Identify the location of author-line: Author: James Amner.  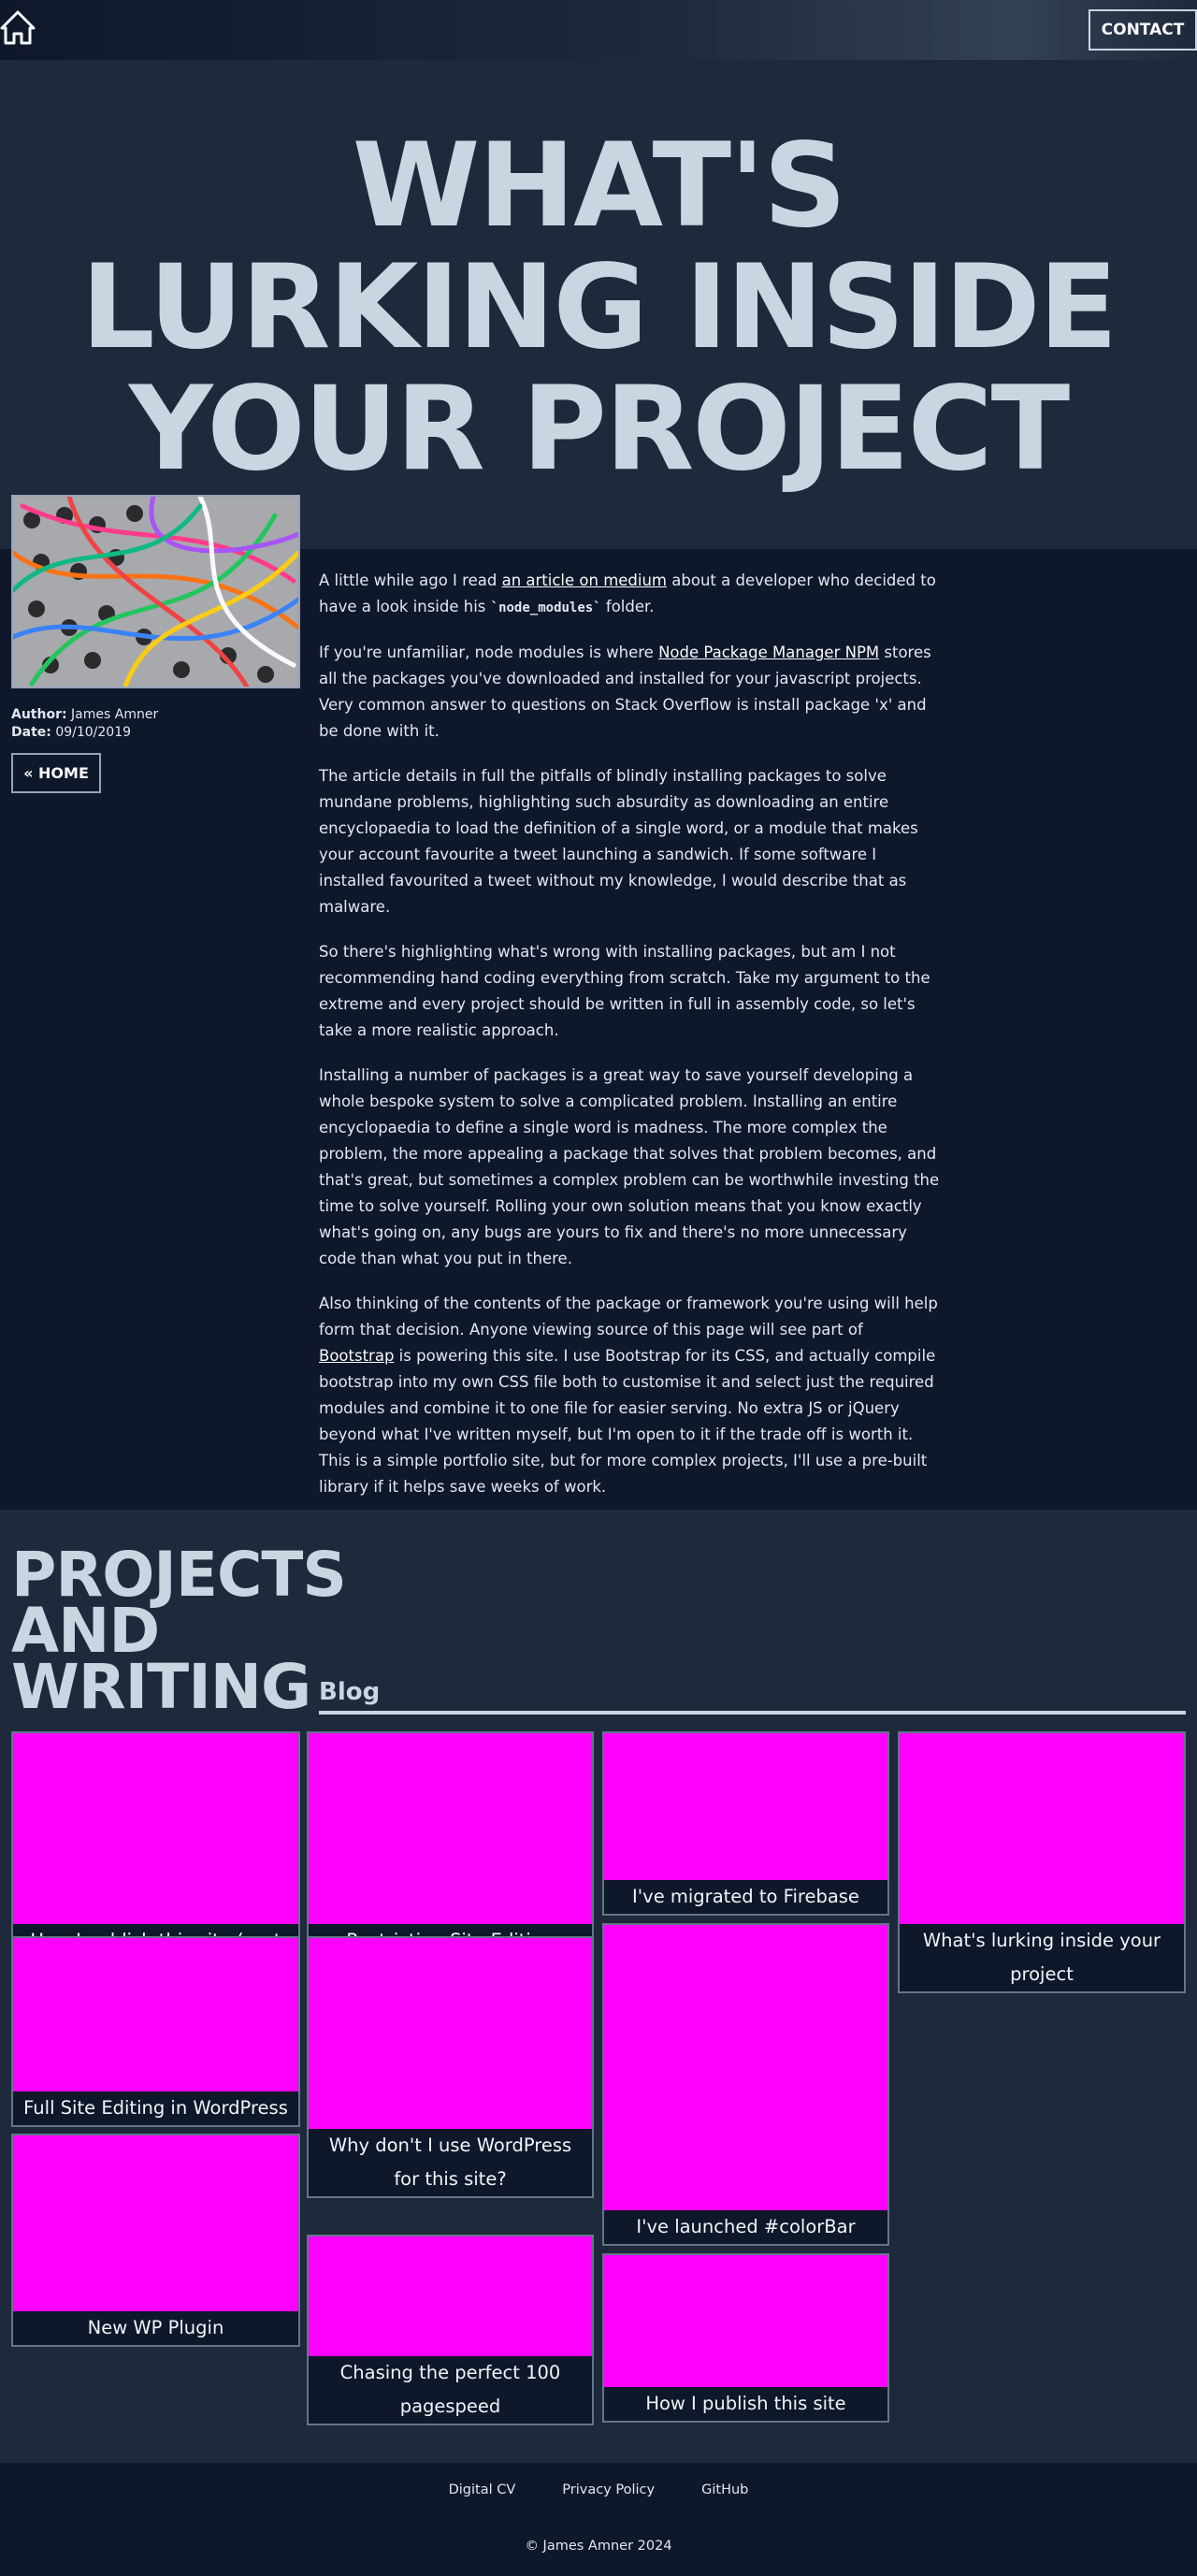
(84, 715).